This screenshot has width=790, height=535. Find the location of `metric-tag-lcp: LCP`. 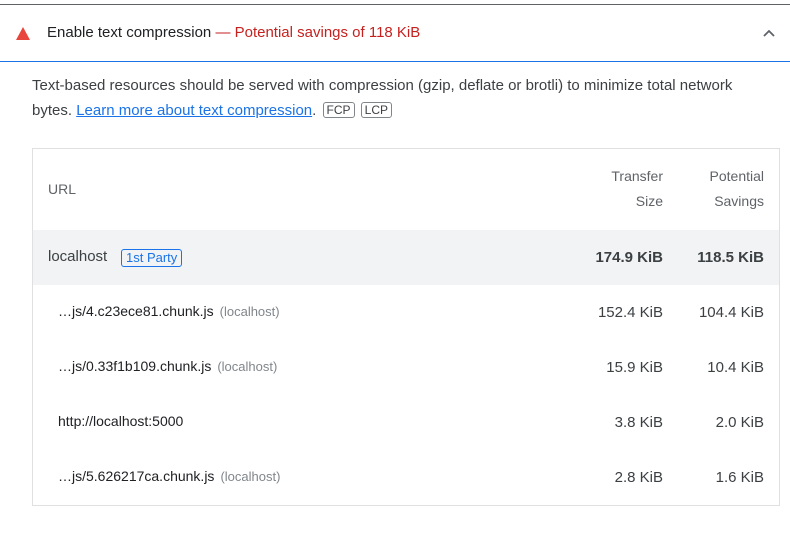

metric-tag-lcp: LCP is located at coordinates (376, 110).